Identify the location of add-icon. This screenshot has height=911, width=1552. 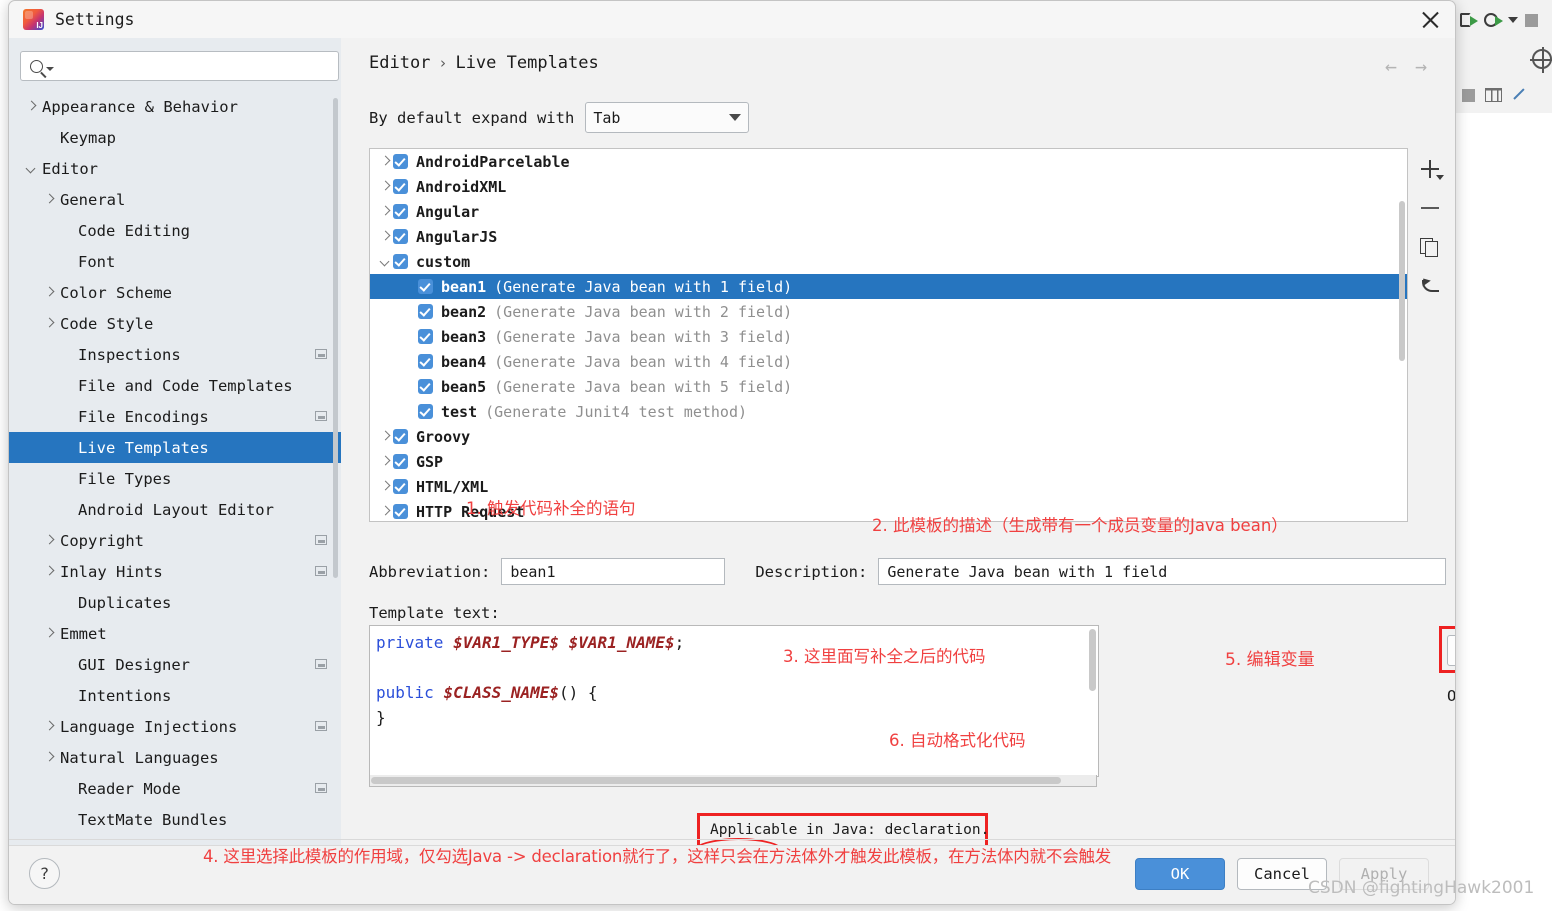
(1431, 169).